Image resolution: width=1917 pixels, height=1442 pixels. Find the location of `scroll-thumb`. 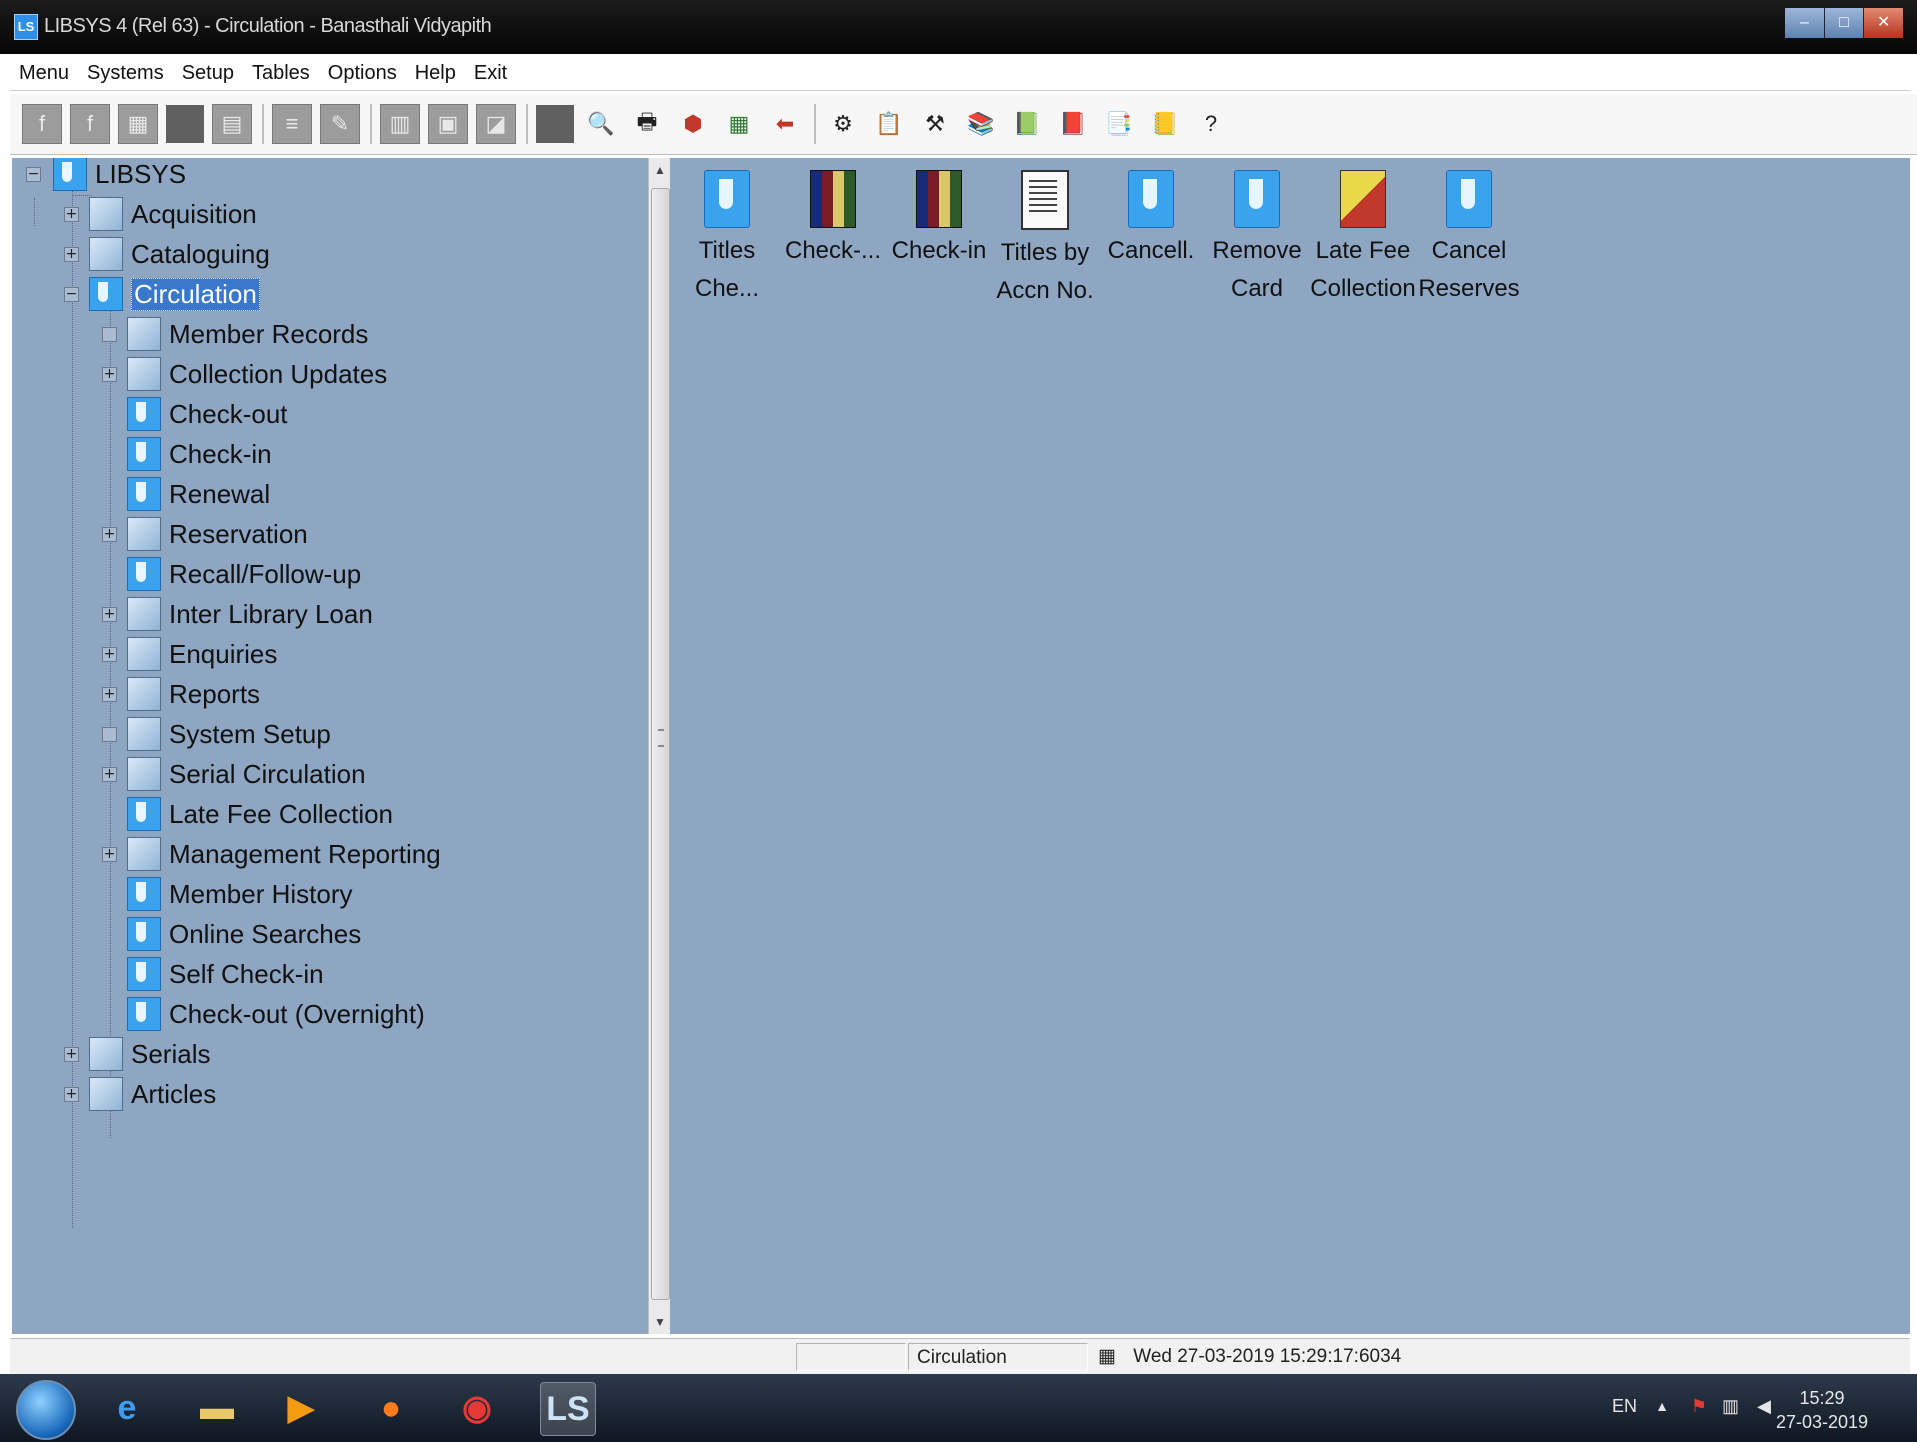

scroll-thumb is located at coordinates (660, 744).